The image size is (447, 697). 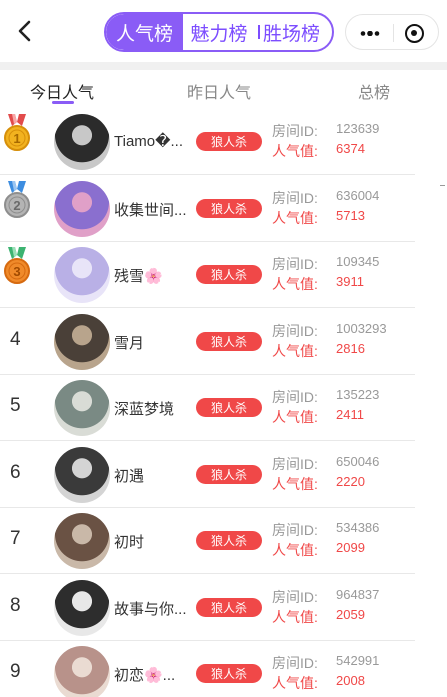 I want to click on close-target-icon, so click(x=414, y=33).